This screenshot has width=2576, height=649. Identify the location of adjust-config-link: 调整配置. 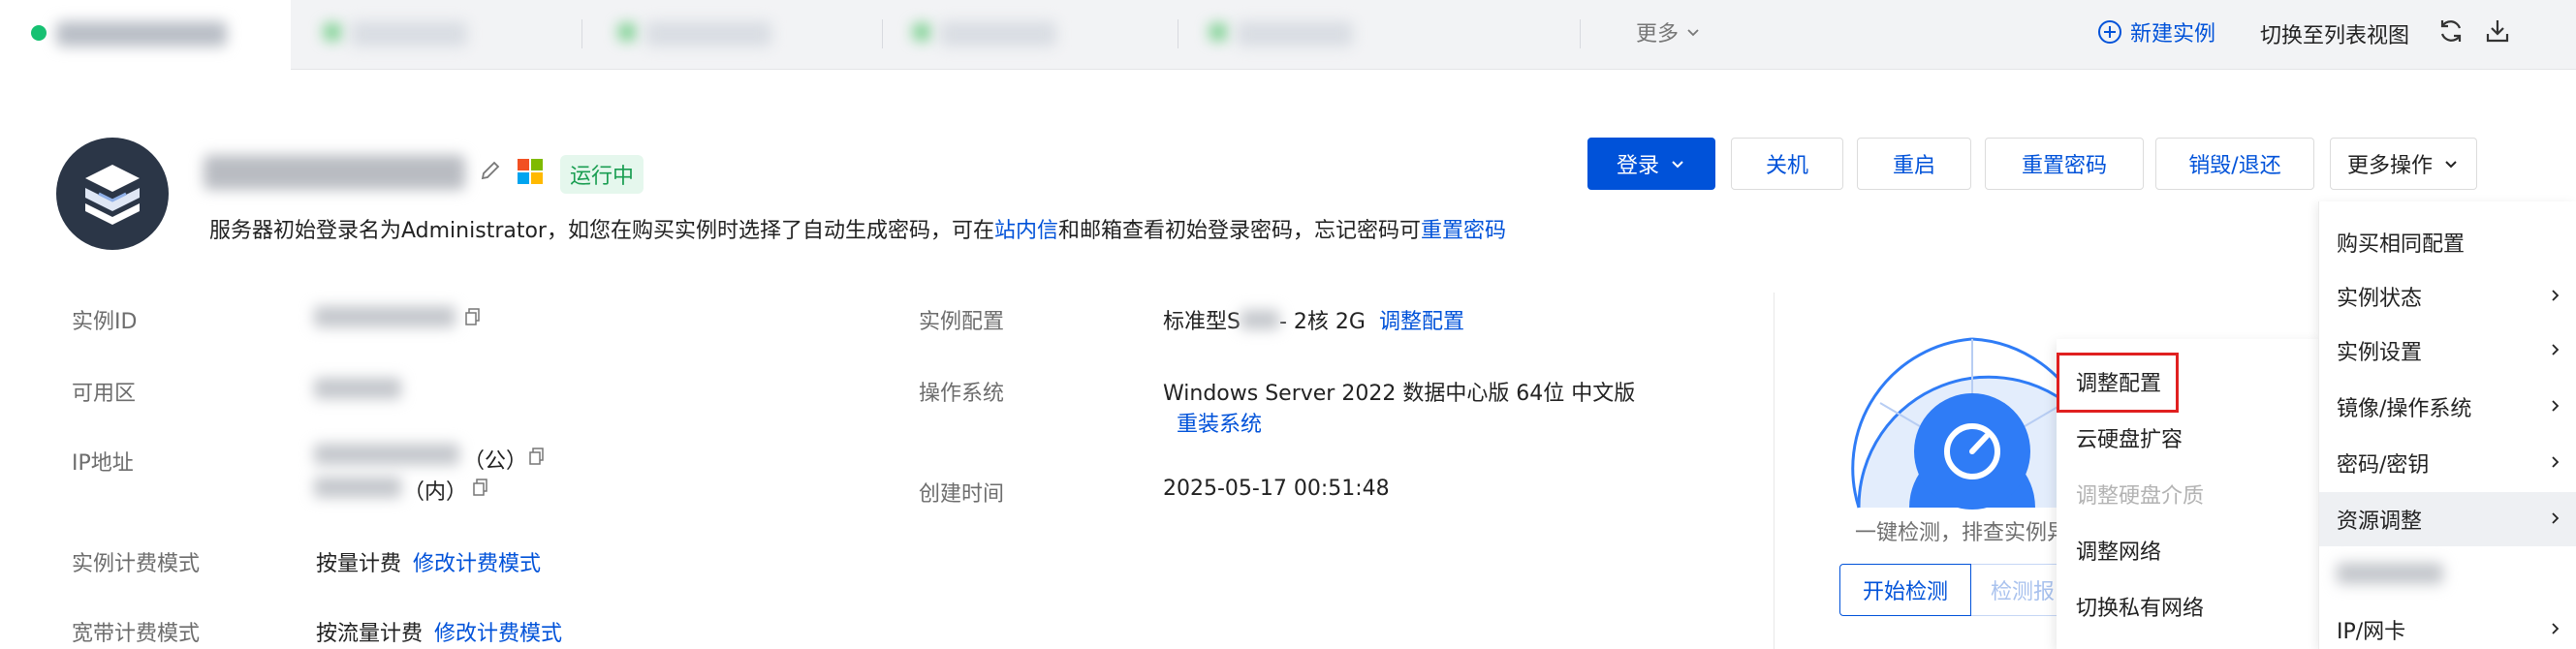
(1421, 319).